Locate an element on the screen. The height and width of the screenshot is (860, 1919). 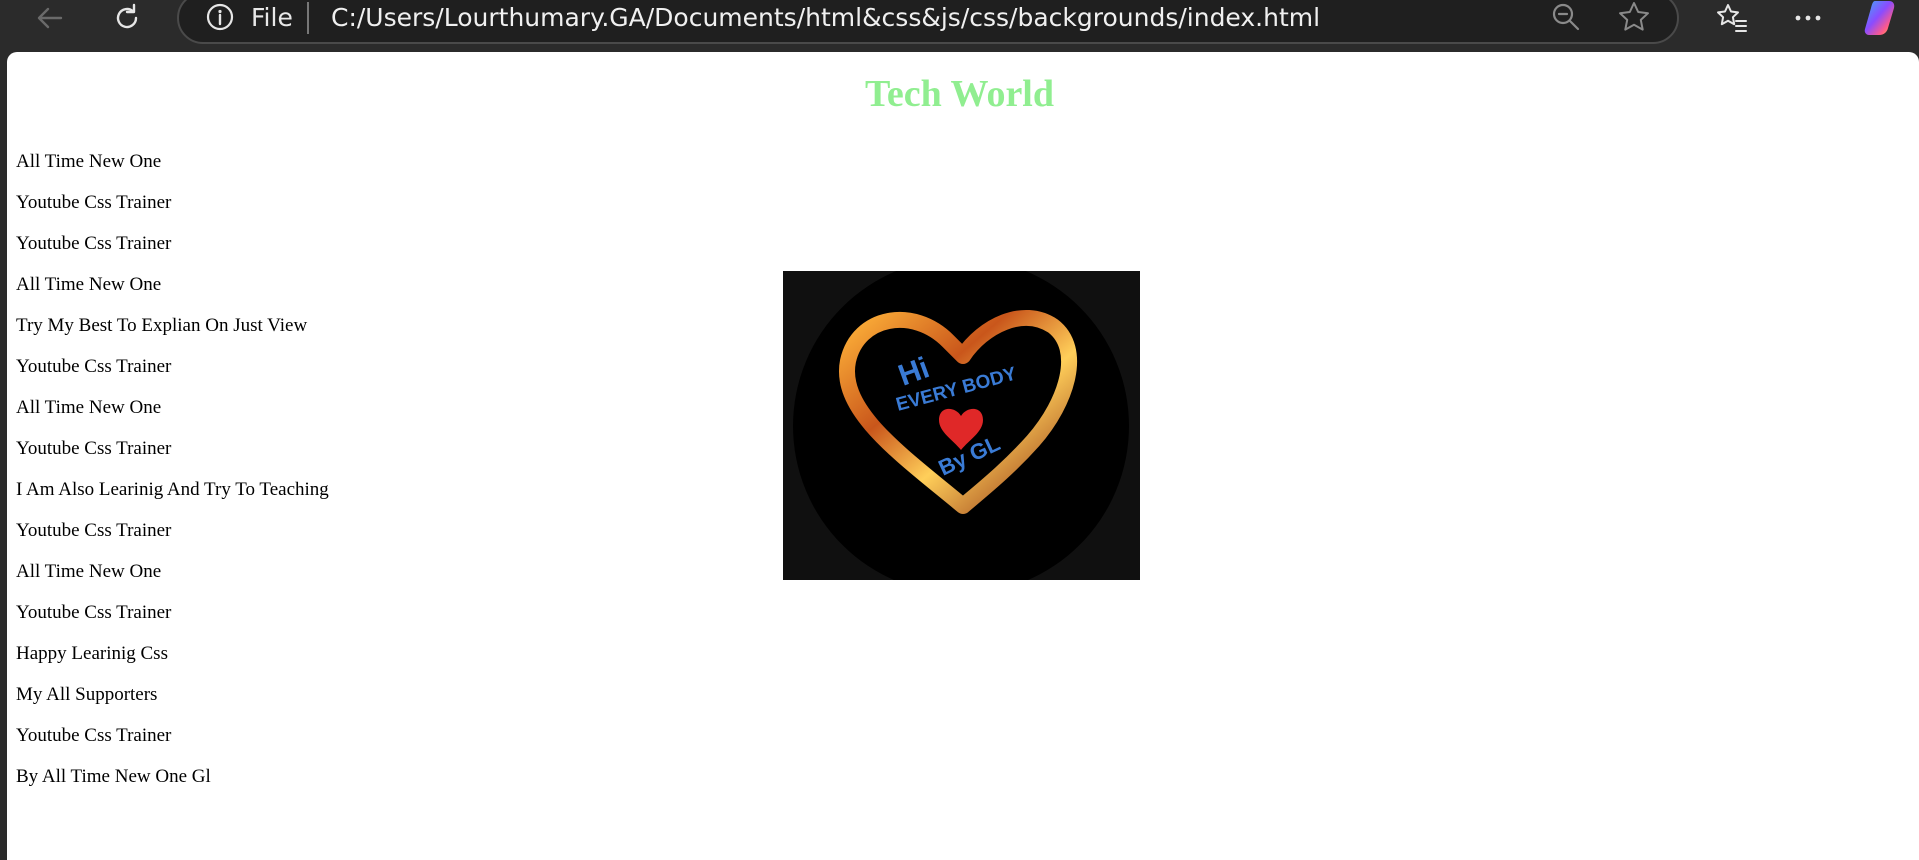
back-arrow-icon is located at coordinates (50, 18).